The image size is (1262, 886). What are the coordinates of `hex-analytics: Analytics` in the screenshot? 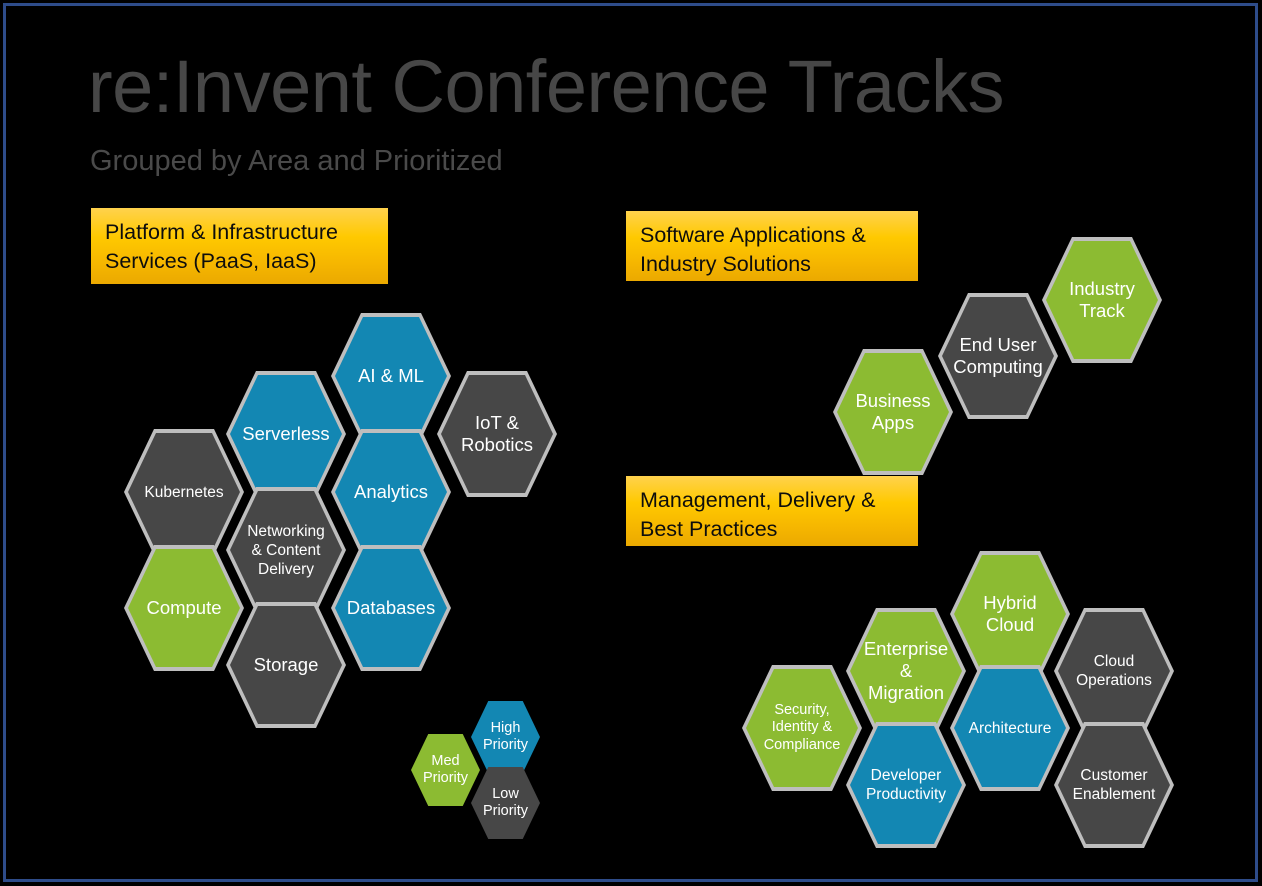 It's located at (391, 492).